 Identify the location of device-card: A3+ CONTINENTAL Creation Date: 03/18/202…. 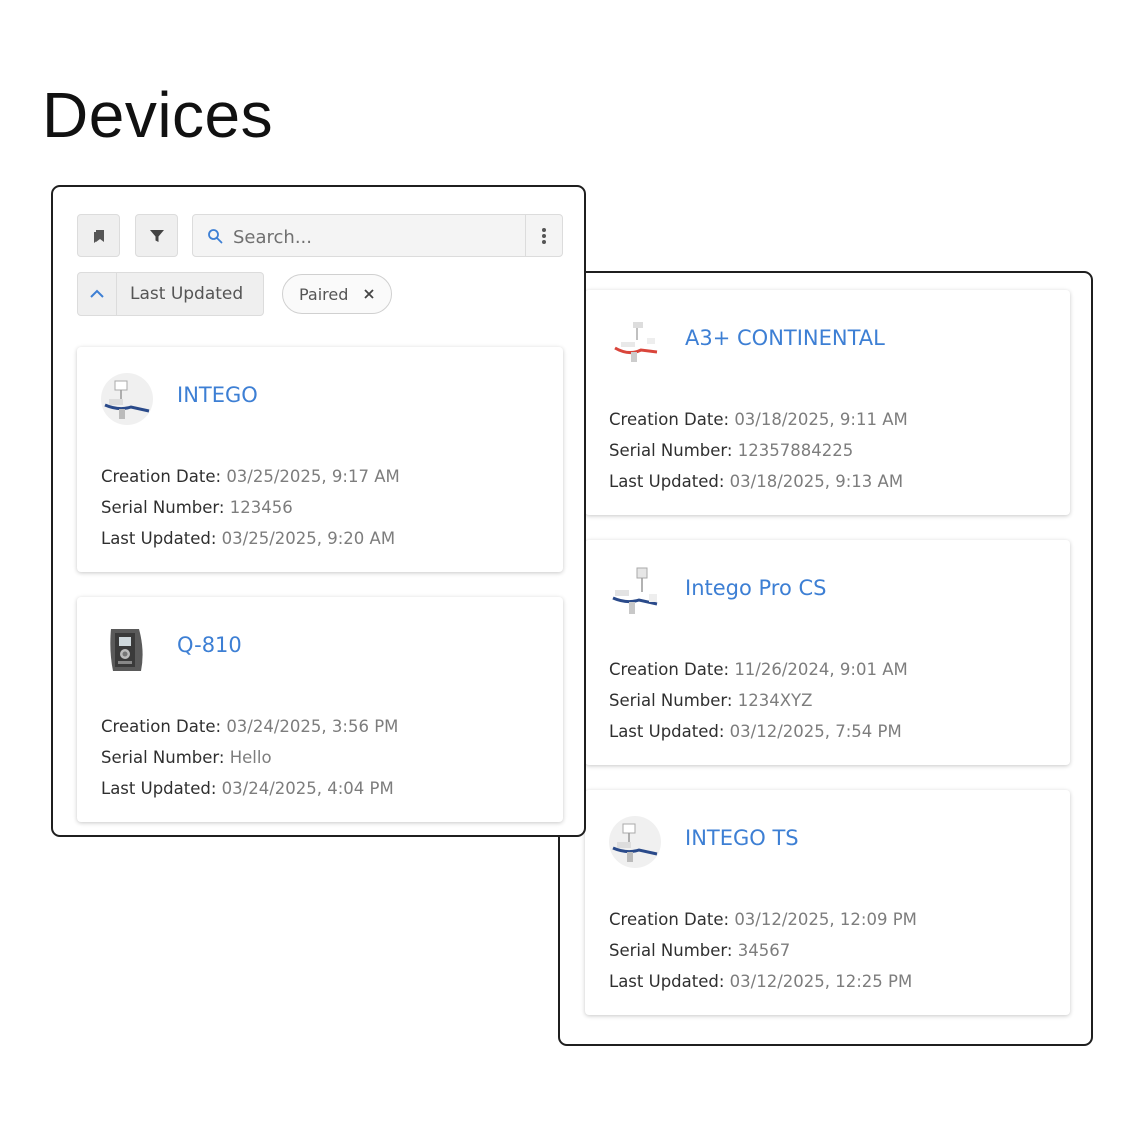
(827, 402).